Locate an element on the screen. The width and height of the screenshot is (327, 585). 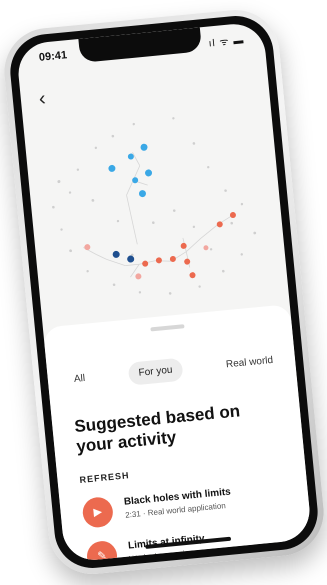
refresh-button: REFRESH is located at coordinates (104, 477).